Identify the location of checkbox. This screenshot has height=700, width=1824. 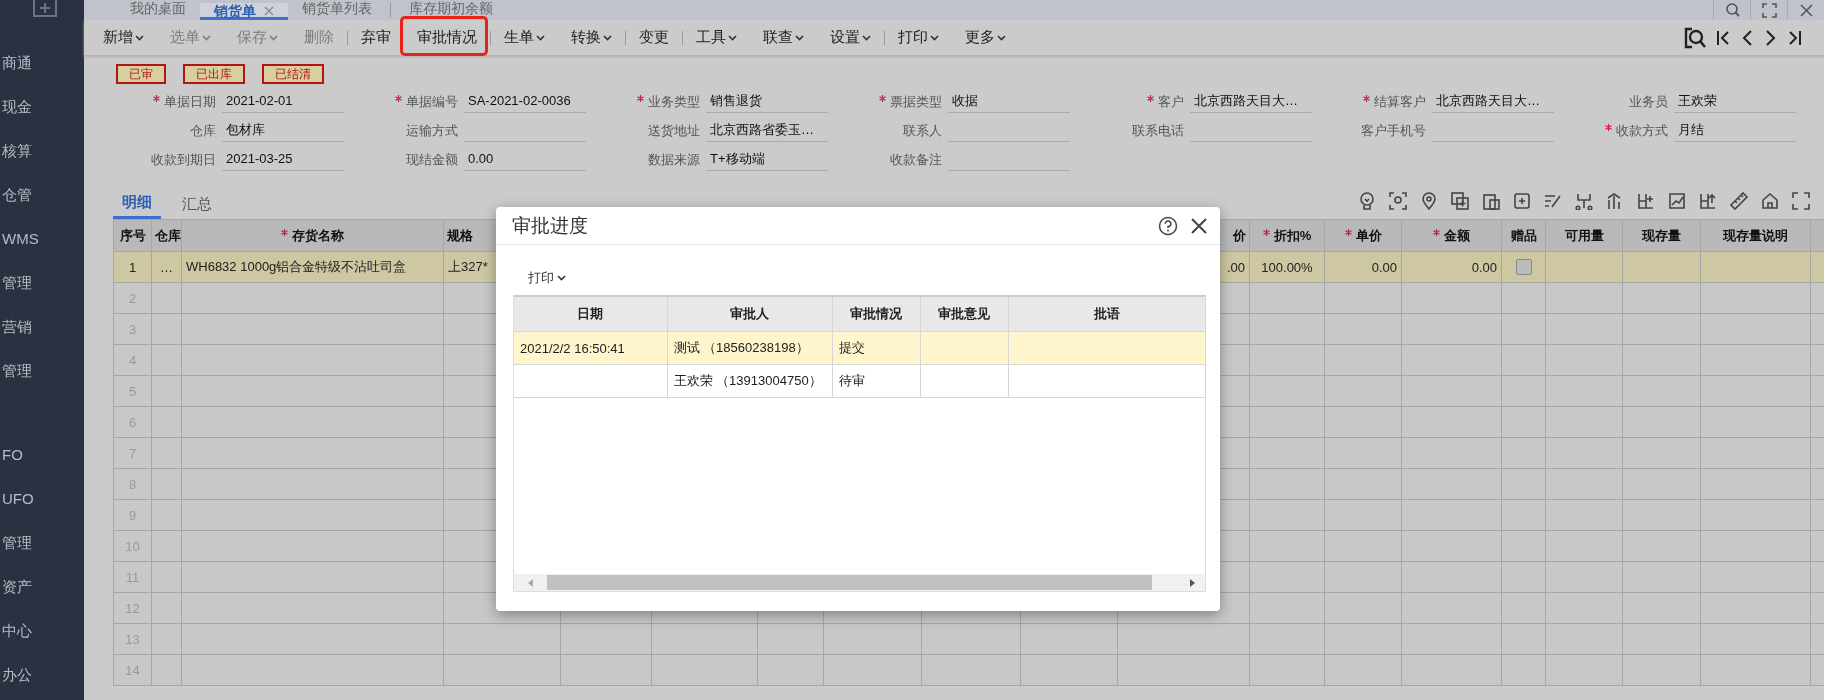
(1523, 267).